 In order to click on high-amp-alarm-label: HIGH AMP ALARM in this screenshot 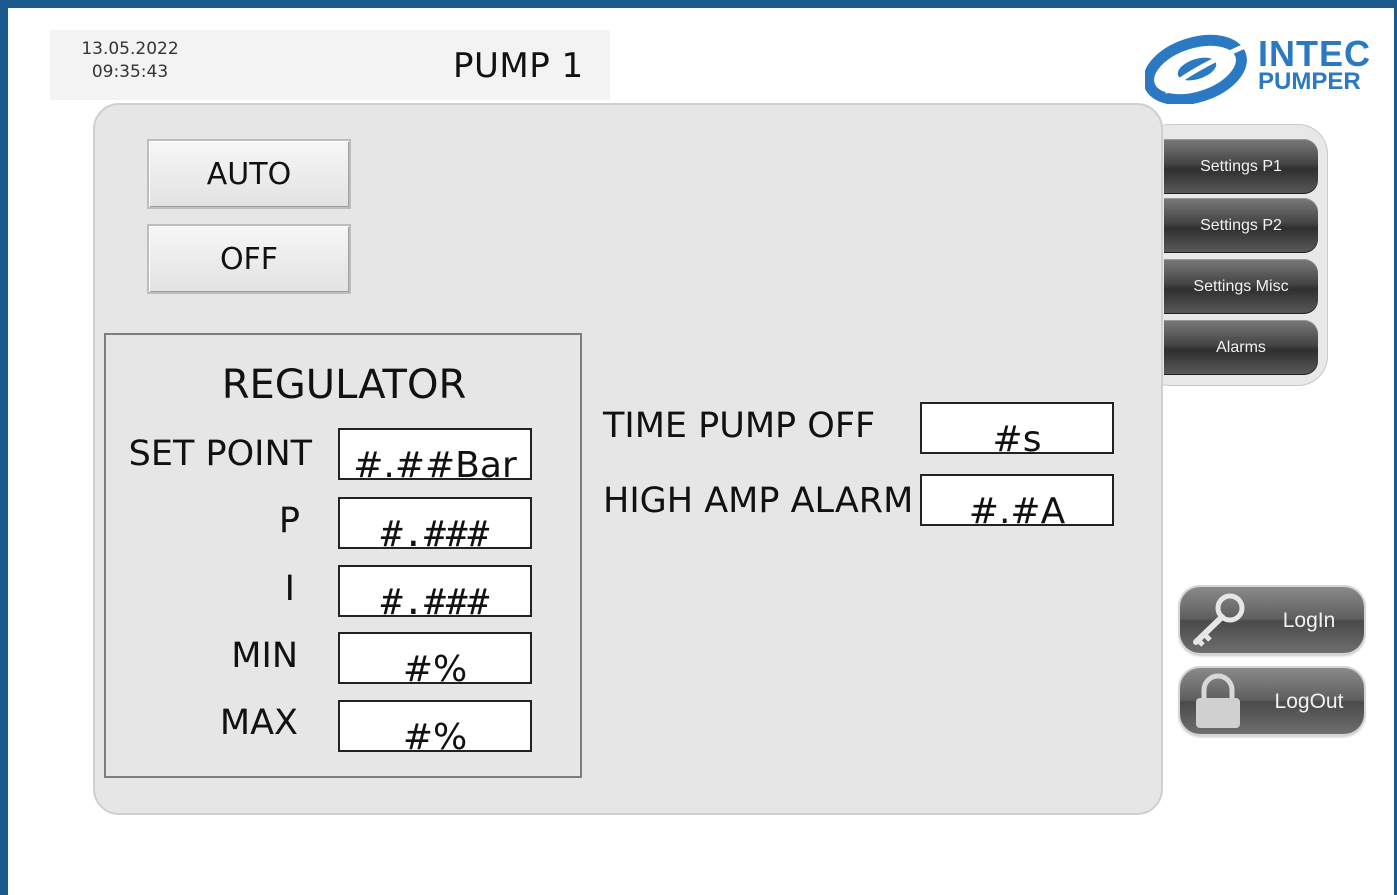, I will do `click(758, 501)`.